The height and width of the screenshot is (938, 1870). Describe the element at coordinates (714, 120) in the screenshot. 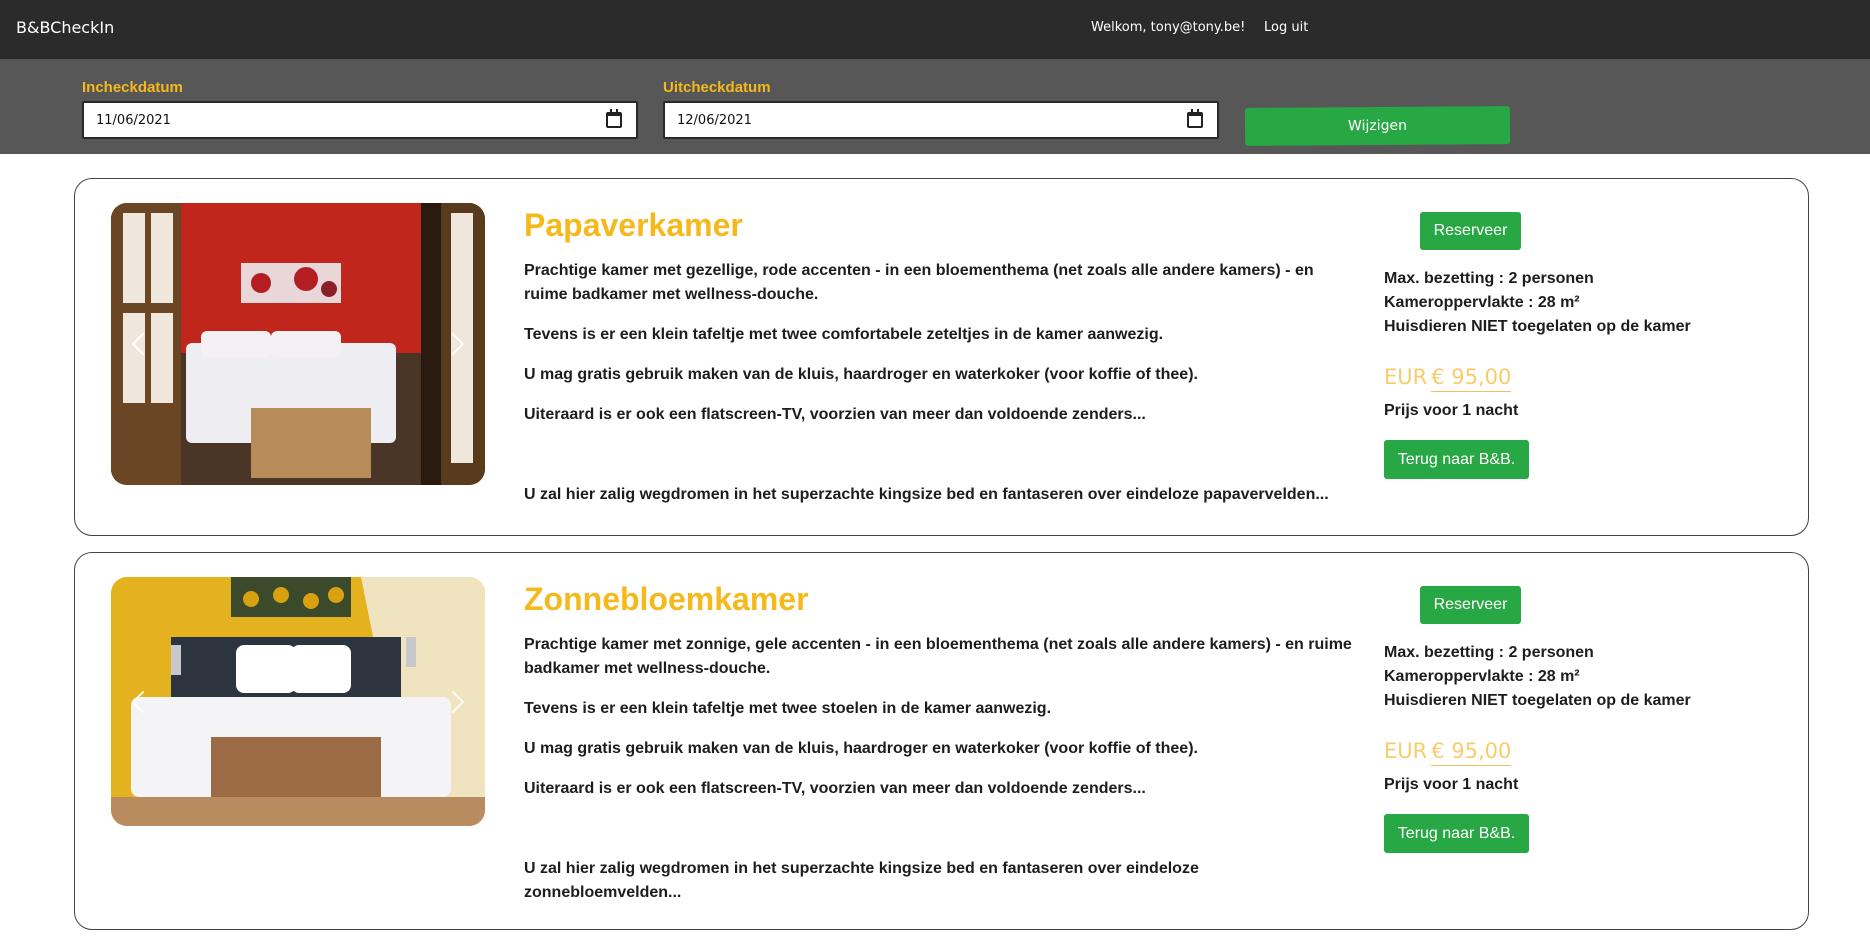

I see `checkout-date-value: 12/06/2021` at that location.